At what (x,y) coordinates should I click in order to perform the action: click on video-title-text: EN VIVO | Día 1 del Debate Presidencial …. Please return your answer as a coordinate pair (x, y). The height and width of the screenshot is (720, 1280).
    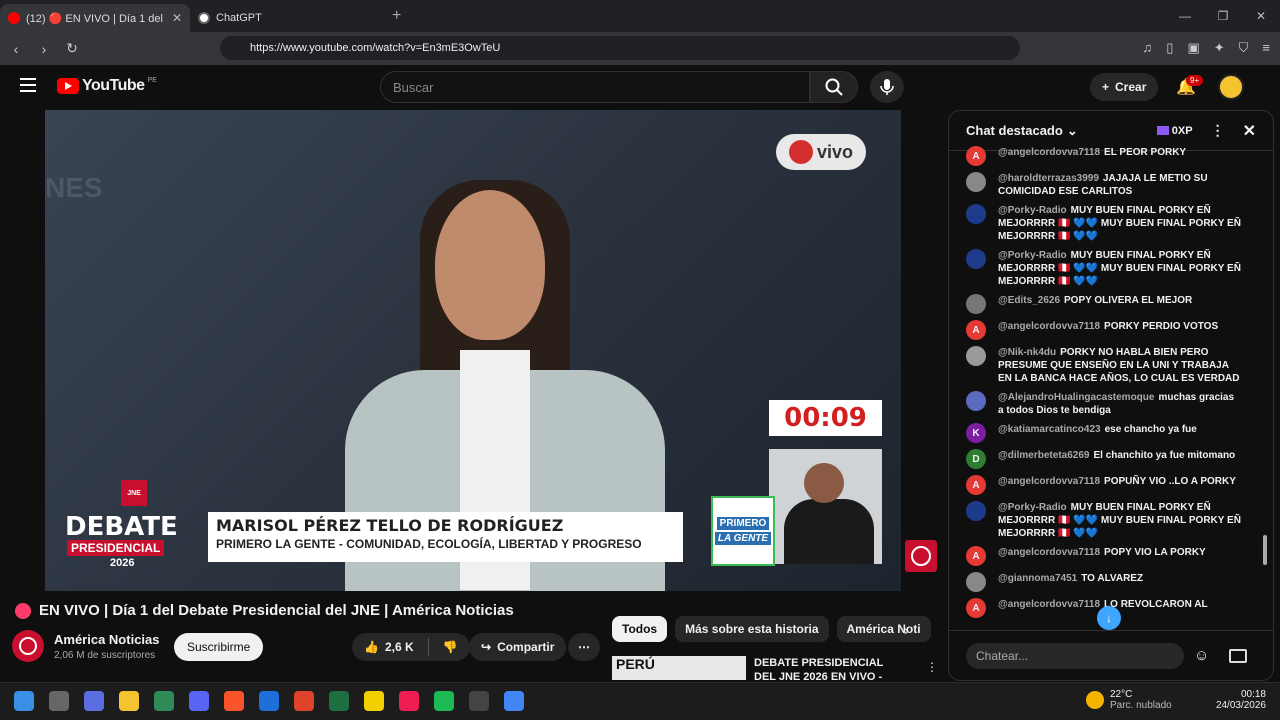
    Looking at the image, I should click on (276, 610).